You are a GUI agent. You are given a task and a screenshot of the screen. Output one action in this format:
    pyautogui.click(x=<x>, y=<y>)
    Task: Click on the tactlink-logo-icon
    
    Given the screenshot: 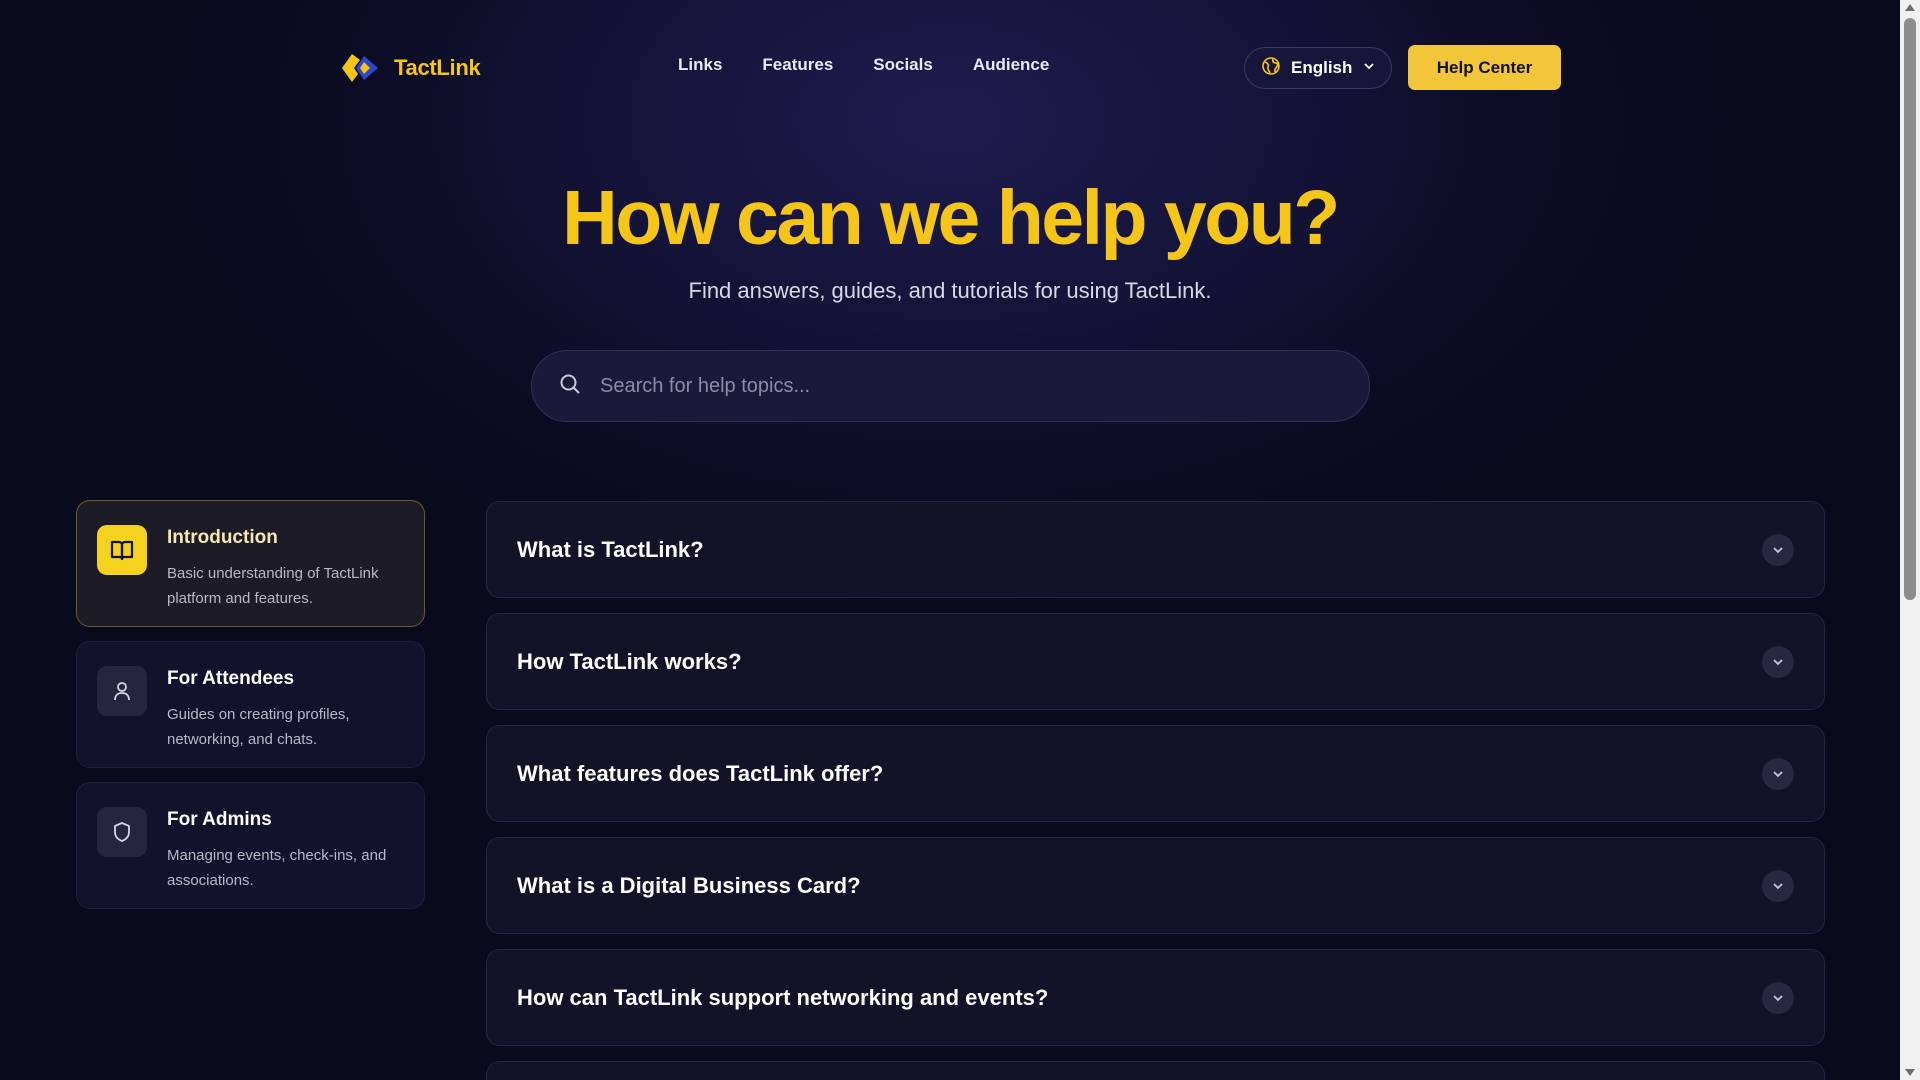 What is the action you would take?
    pyautogui.click(x=361, y=68)
    